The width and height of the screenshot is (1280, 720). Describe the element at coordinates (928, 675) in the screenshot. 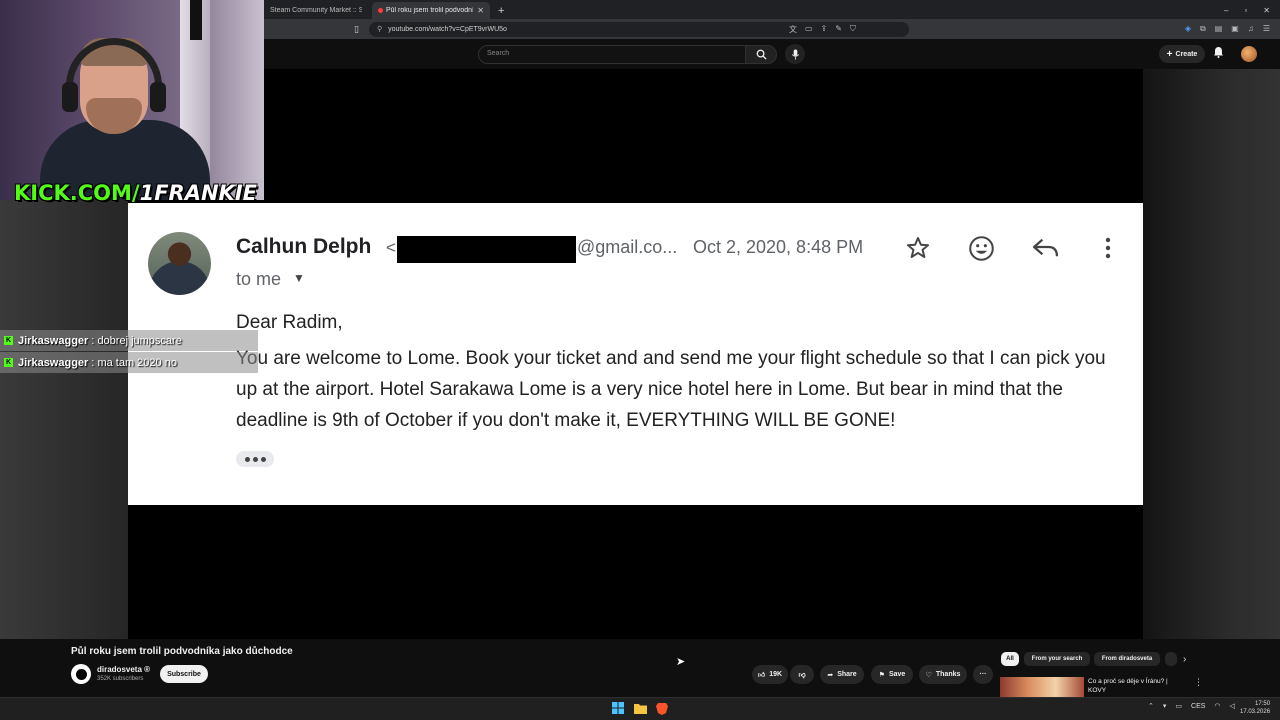

I see `super-thanks-icon: ♡` at that location.